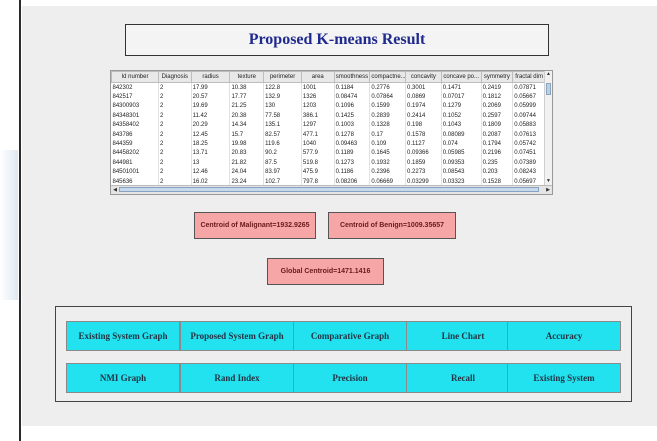 The image size is (657, 441). What do you see at coordinates (352, 134) in the screenshot?
I see `table-cell: 0.1278` at bounding box center [352, 134].